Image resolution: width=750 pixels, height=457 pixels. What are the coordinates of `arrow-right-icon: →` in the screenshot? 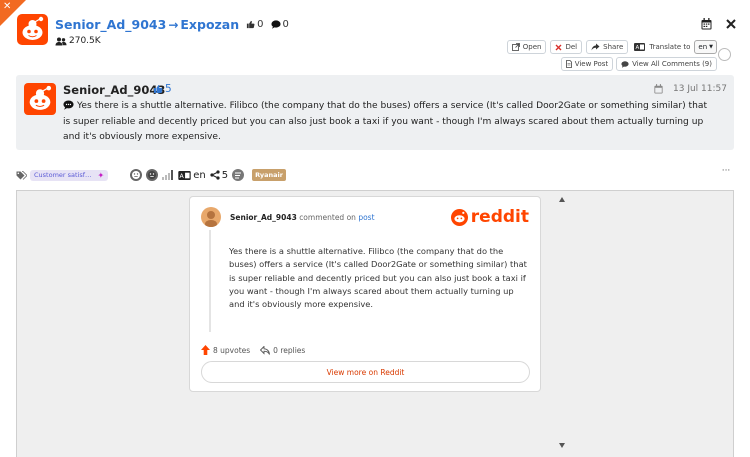 It's located at (173, 24).